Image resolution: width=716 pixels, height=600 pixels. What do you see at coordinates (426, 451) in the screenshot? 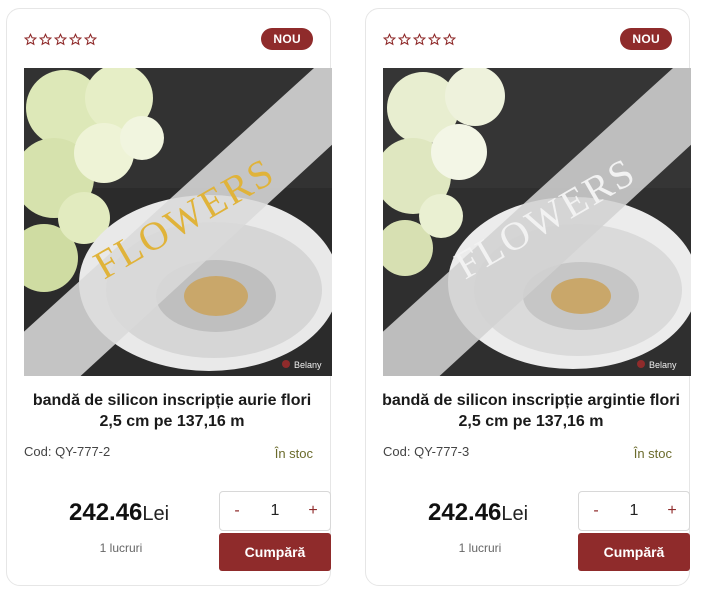
I see `product-code: Cod: QY-777-3` at bounding box center [426, 451].